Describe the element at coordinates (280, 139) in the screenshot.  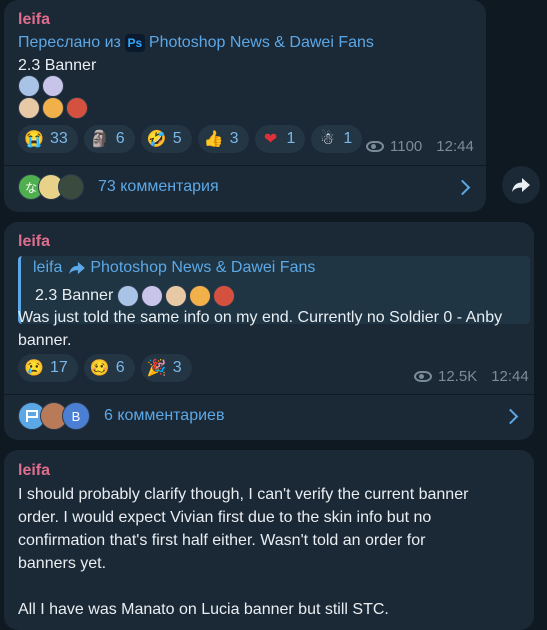
I see `reaction-heart: ❤ 1` at that location.